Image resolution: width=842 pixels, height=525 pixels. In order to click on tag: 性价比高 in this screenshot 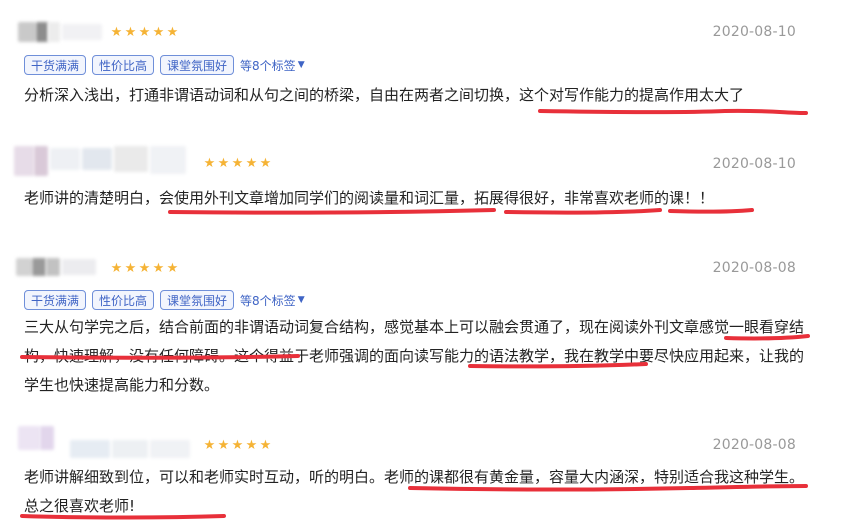, I will do `click(123, 300)`.